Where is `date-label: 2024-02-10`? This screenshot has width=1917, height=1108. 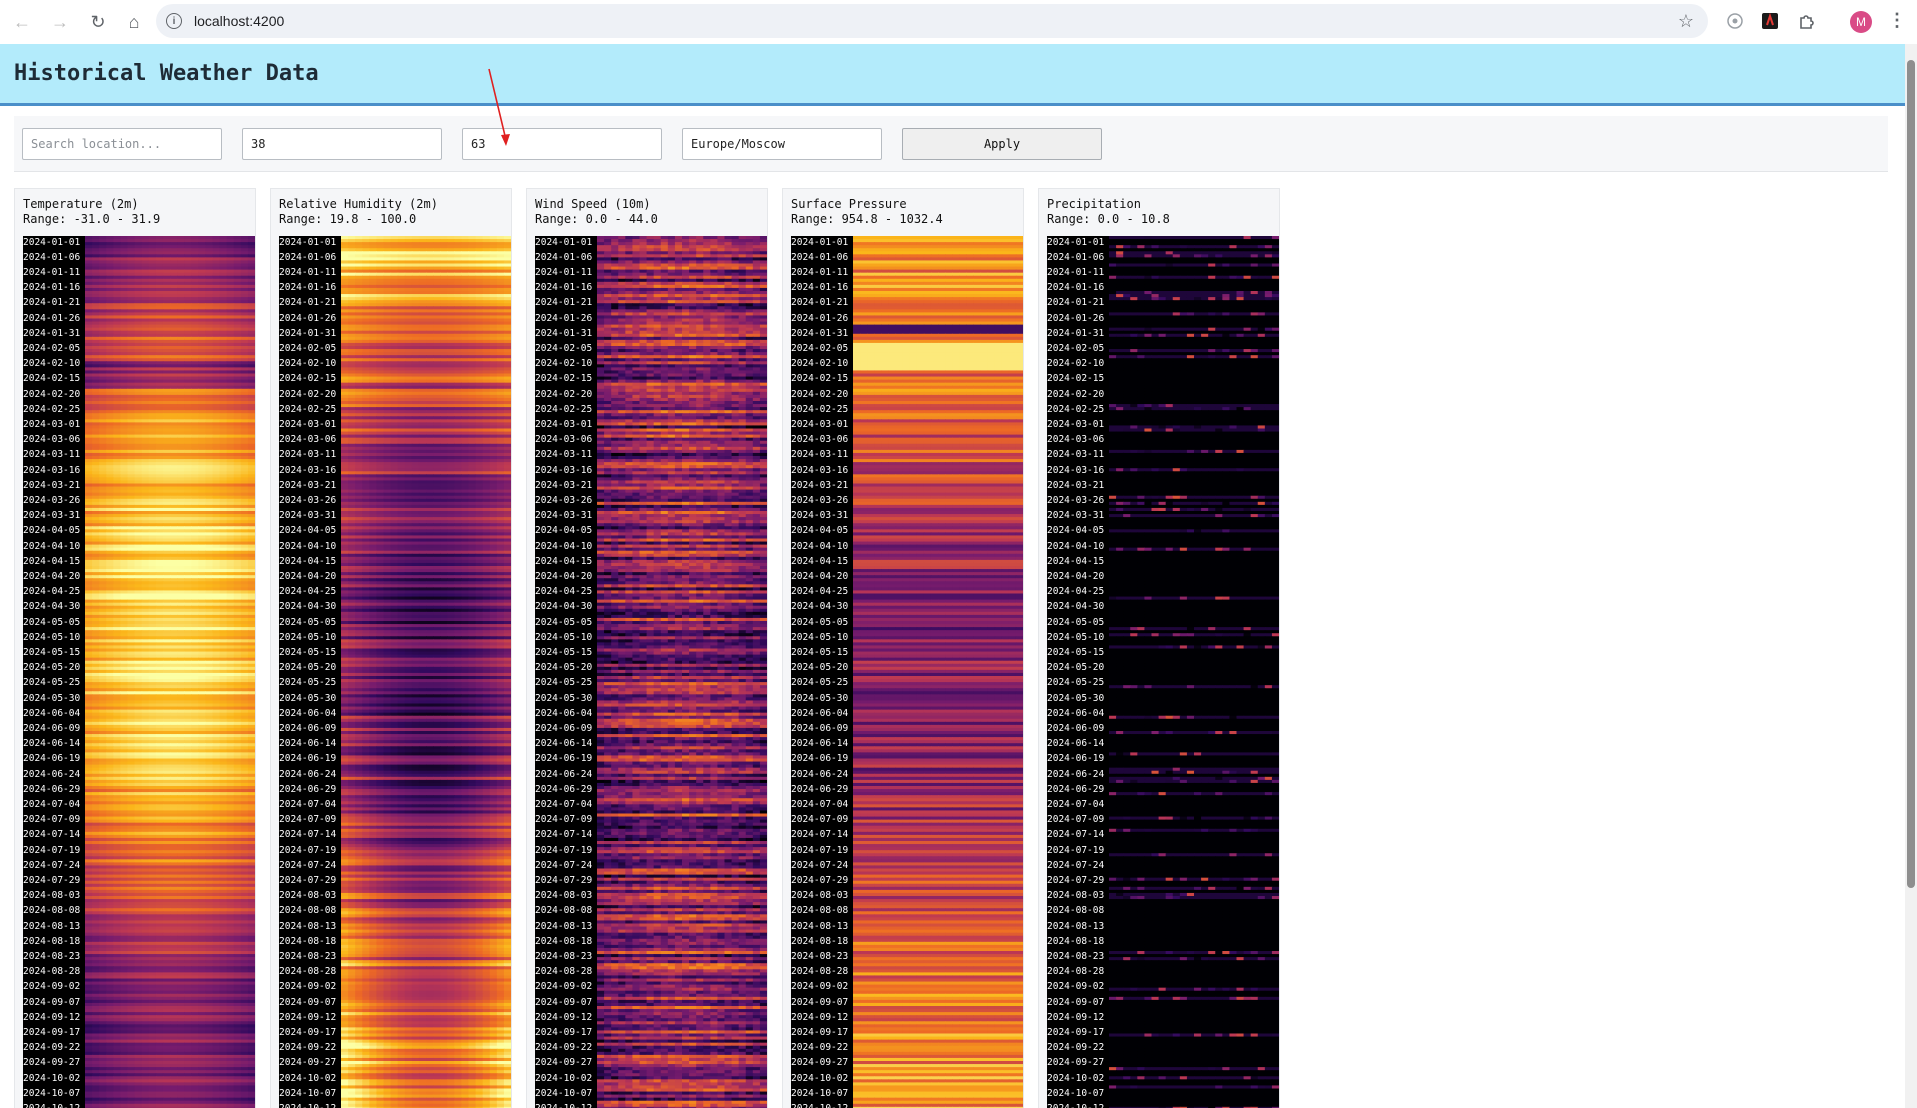
date-label: 2024-02-10 is located at coordinates (566, 363).